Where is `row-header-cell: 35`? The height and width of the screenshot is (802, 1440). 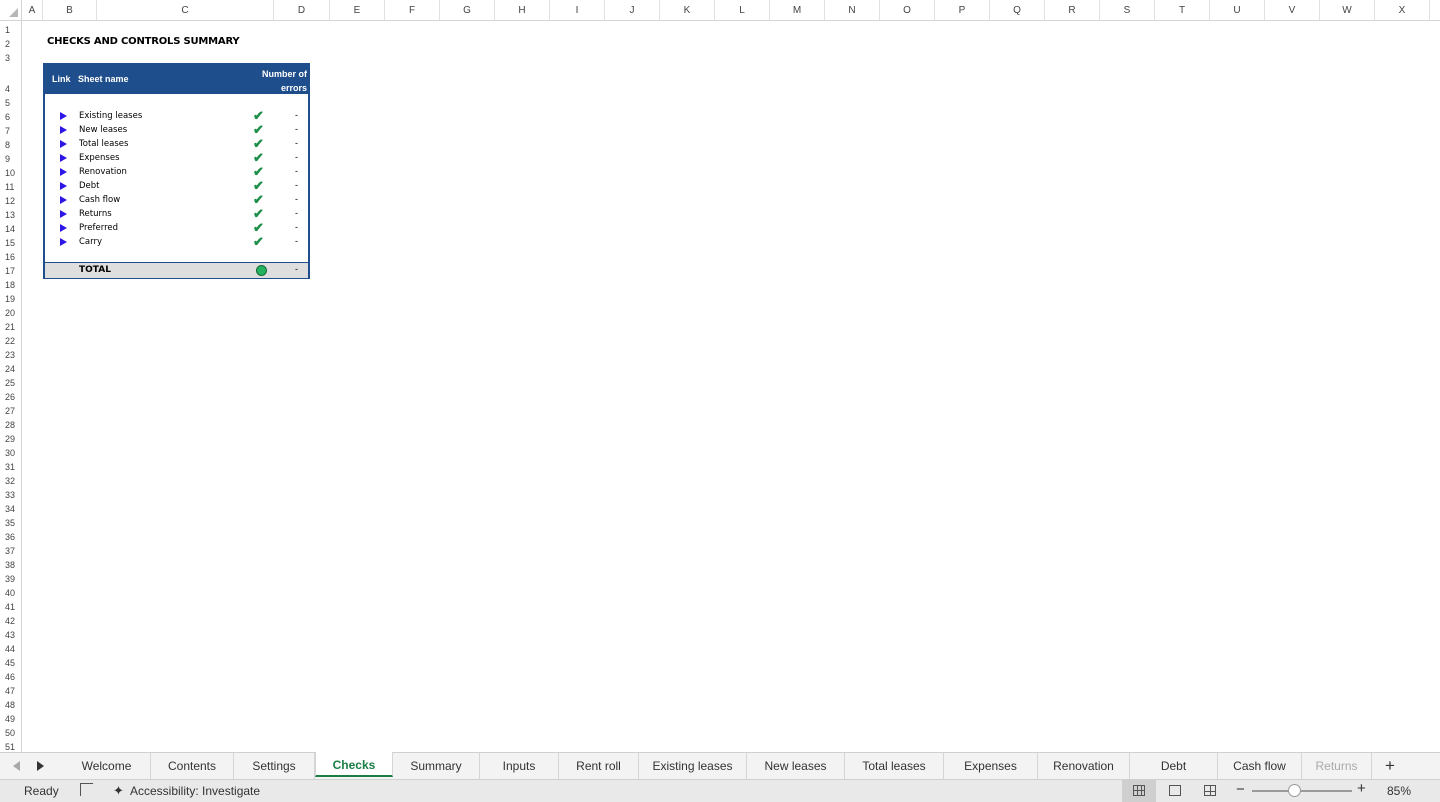 row-header-cell: 35 is located at coordinates (10, 523).